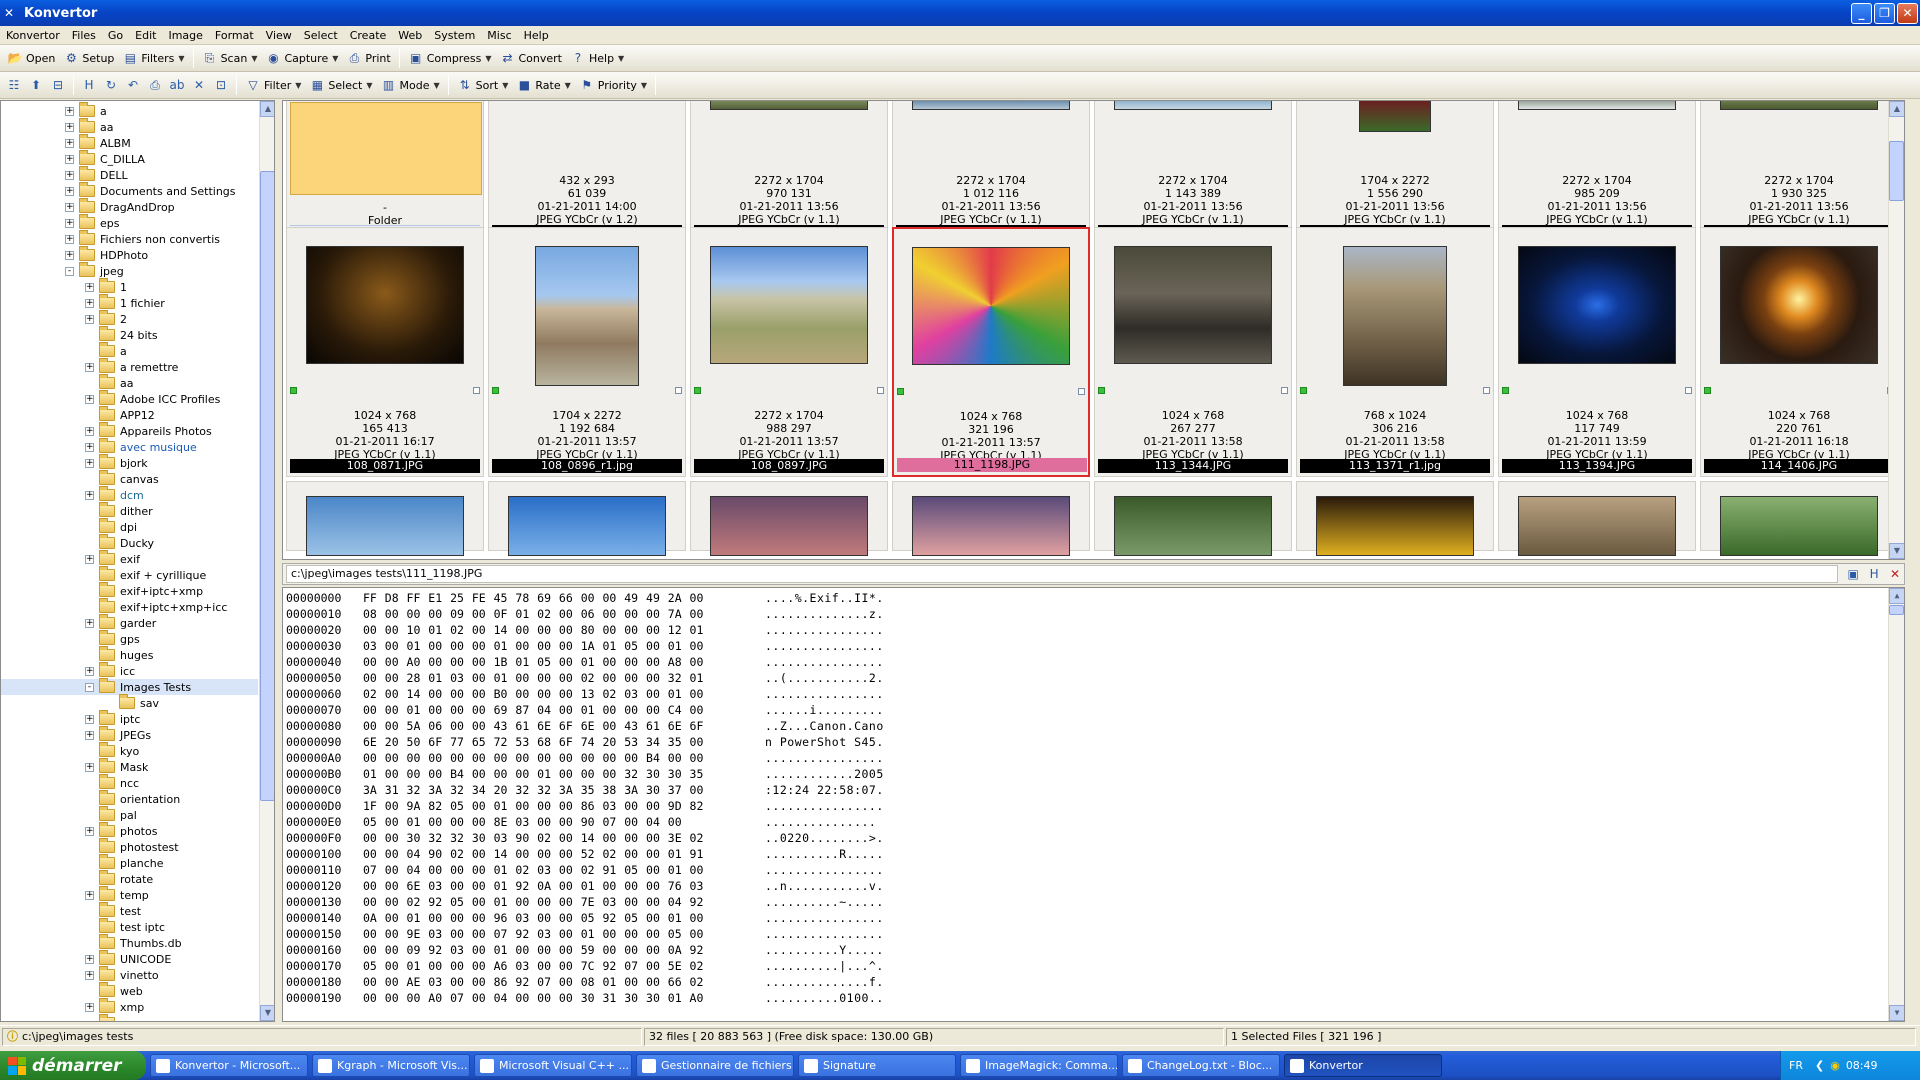  I want to click on tree-node: - Images Tests, so click(129, 686).